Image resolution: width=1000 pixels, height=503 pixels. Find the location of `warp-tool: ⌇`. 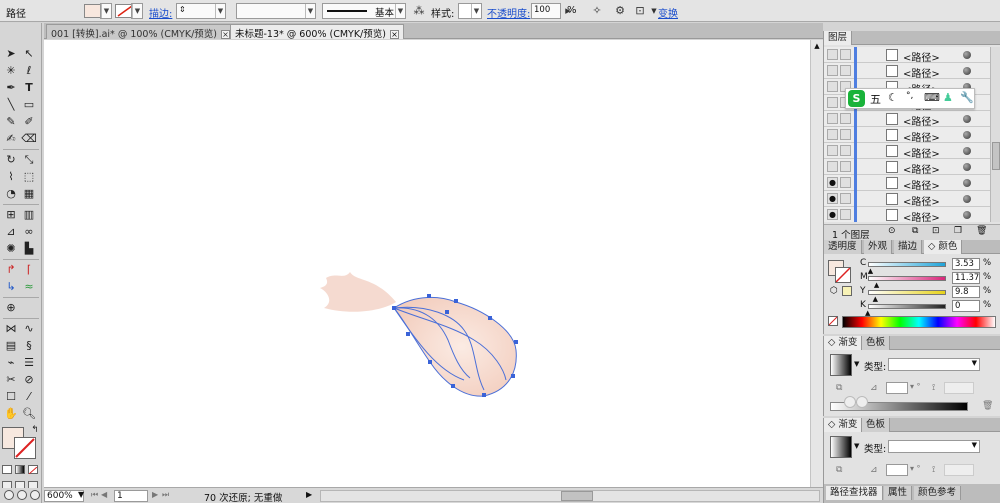

warp-tool: ⌇ is located at coordinates (11, 177).